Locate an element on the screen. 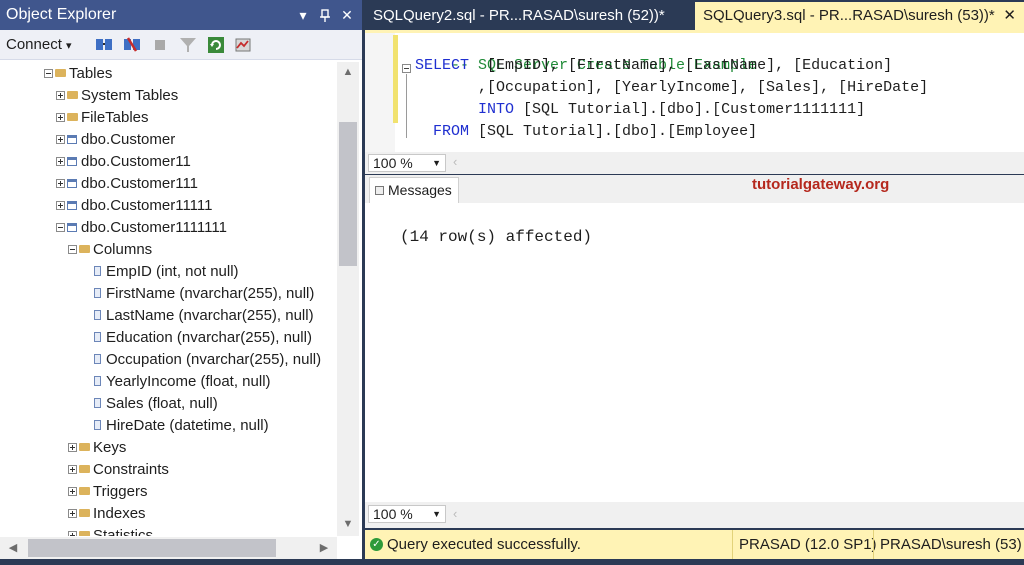 The height and width of the screenshot is (565, 1024). tree-node-label: Occupation (nvarchar(255), null) is located at coordinates (214, 359).